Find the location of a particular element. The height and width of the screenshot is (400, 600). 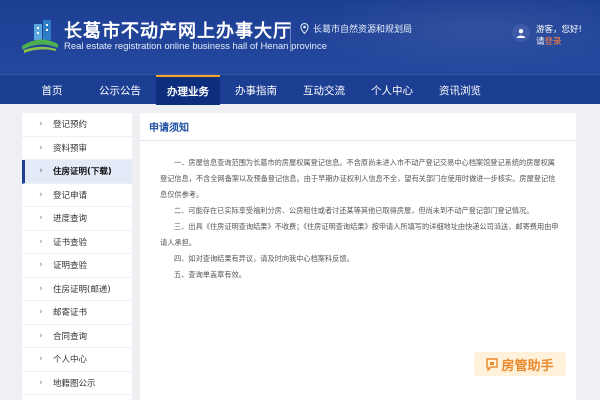

location-label: 长葛市自然资源和规划局 is located at coordinates (363, 30).